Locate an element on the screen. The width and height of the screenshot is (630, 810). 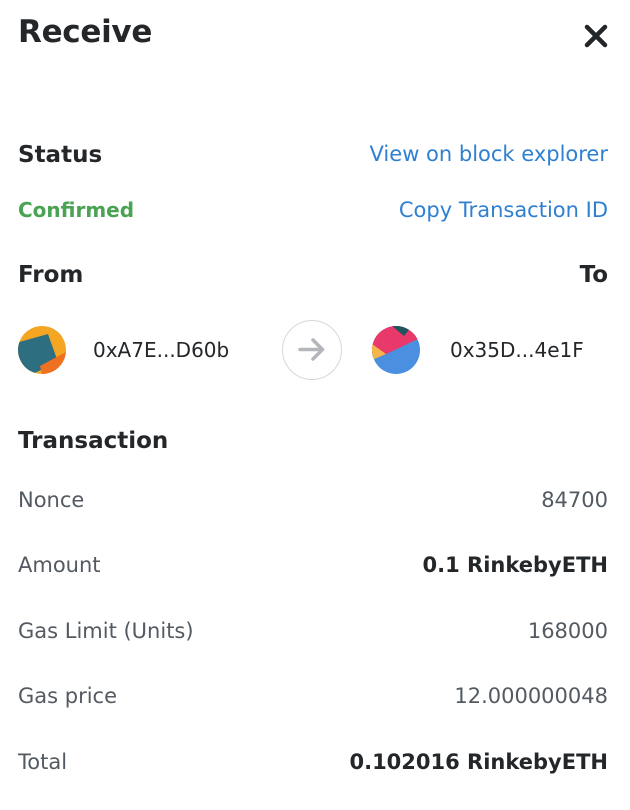
close-icon is located at coordinates (596, 36).